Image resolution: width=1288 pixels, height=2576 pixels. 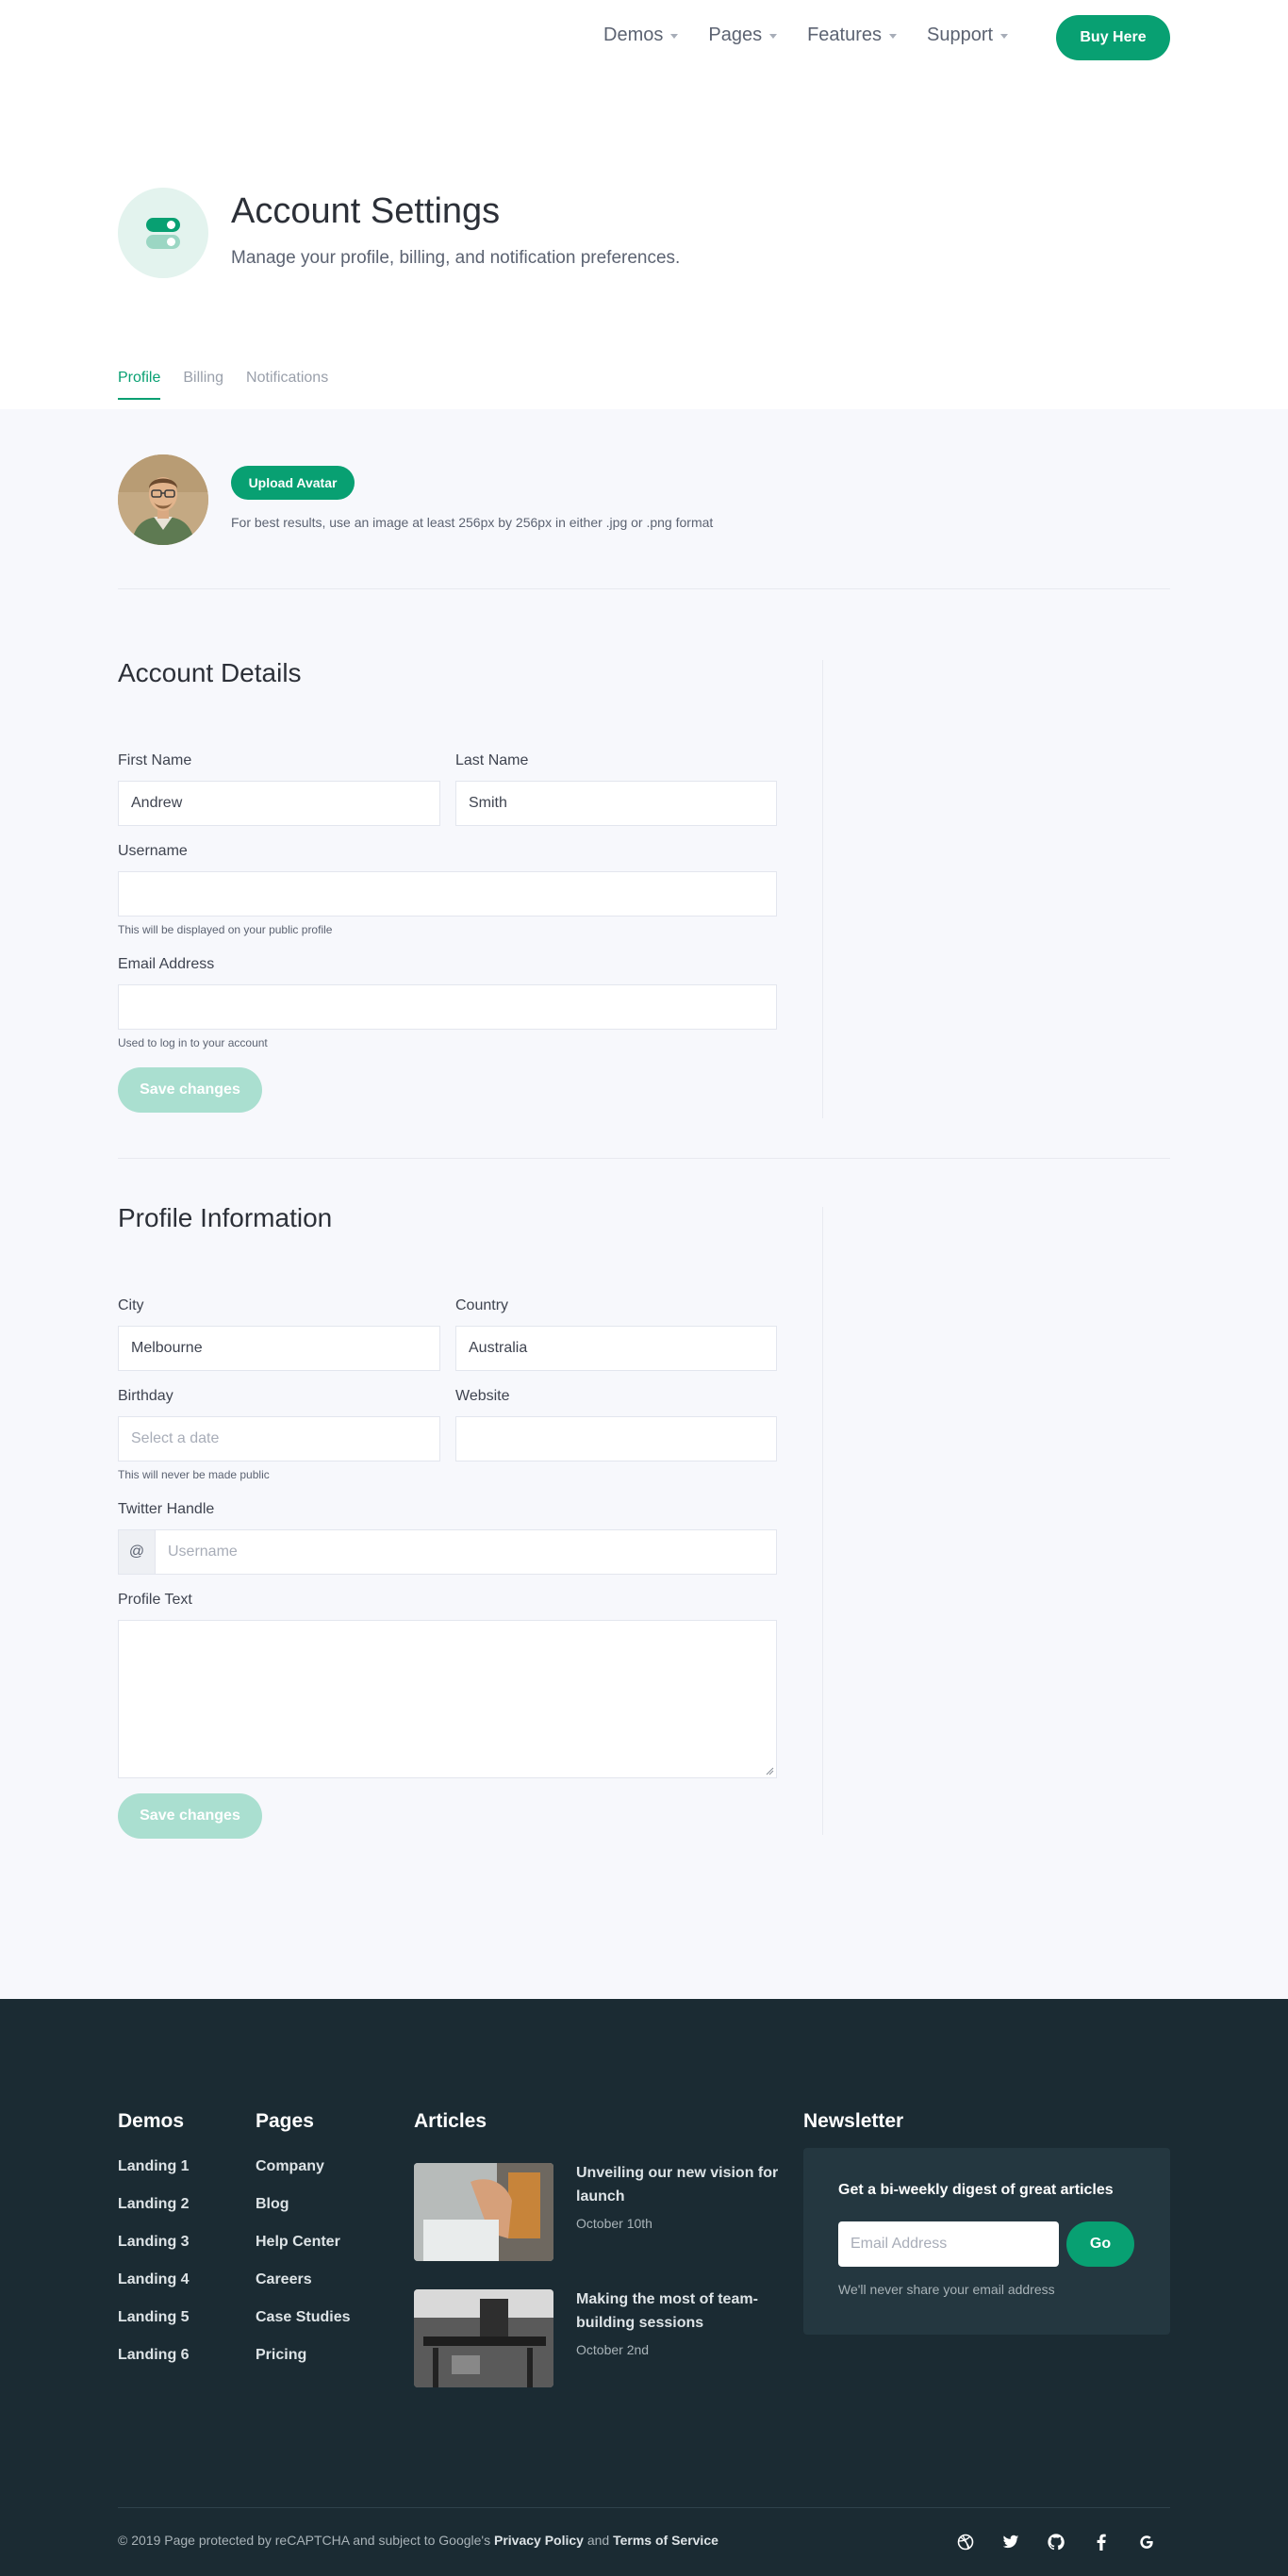 I want to click on email-field, so click(x=447, y=1007).